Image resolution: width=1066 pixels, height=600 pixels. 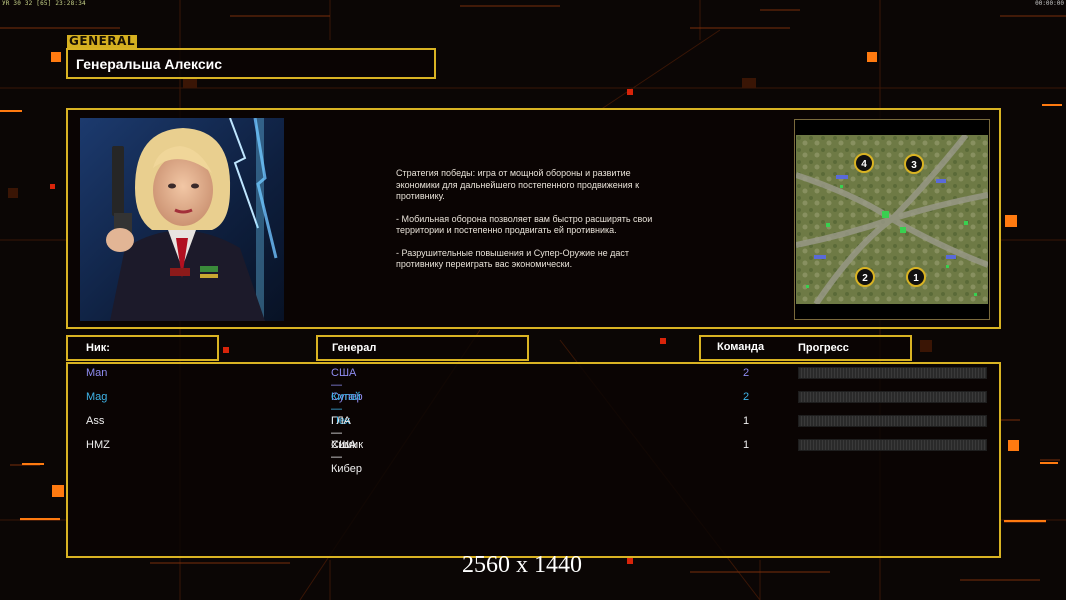 I want to click on status-readout: УR 30 32 [65] 23:28:34, so click(x=44, y=3).